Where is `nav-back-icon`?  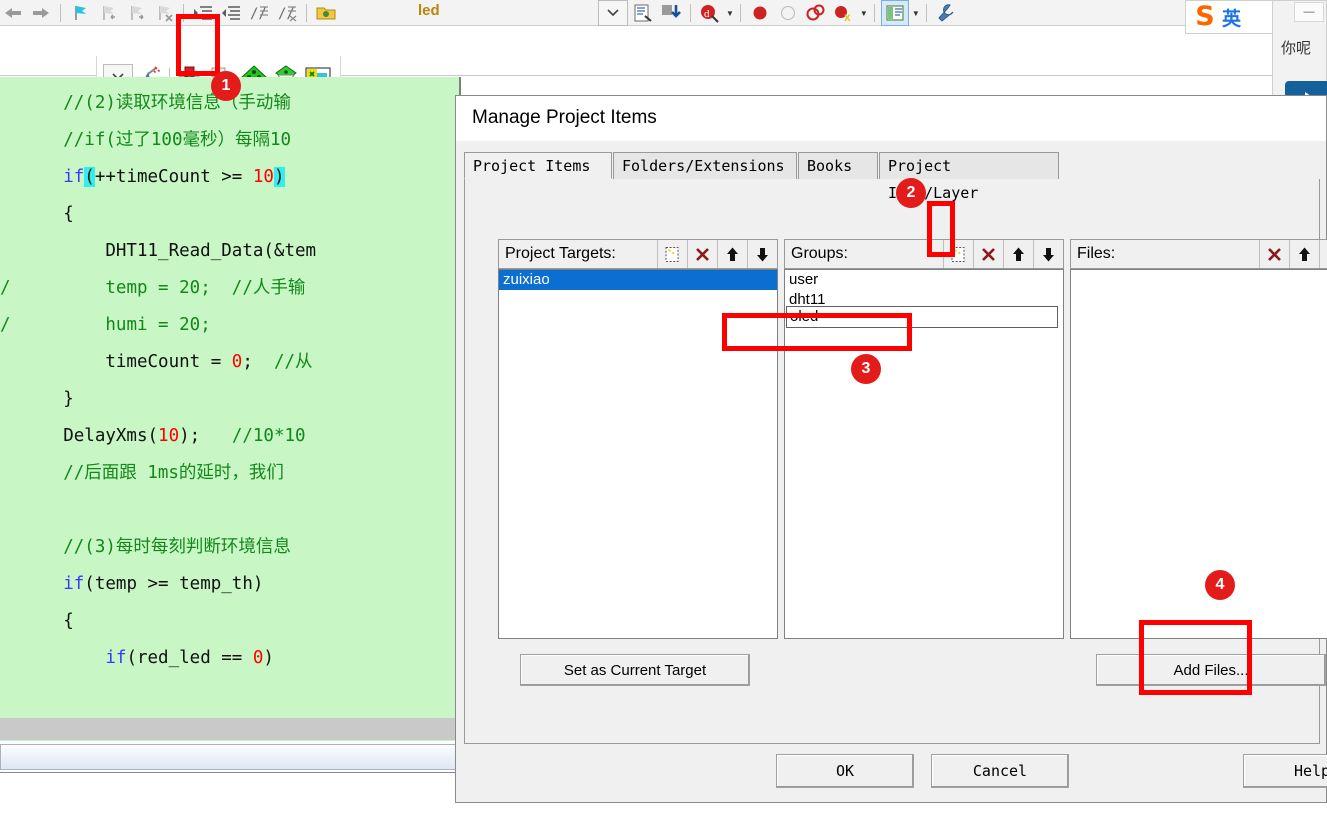 nav-back-icon is located at coordinates (13, 13).